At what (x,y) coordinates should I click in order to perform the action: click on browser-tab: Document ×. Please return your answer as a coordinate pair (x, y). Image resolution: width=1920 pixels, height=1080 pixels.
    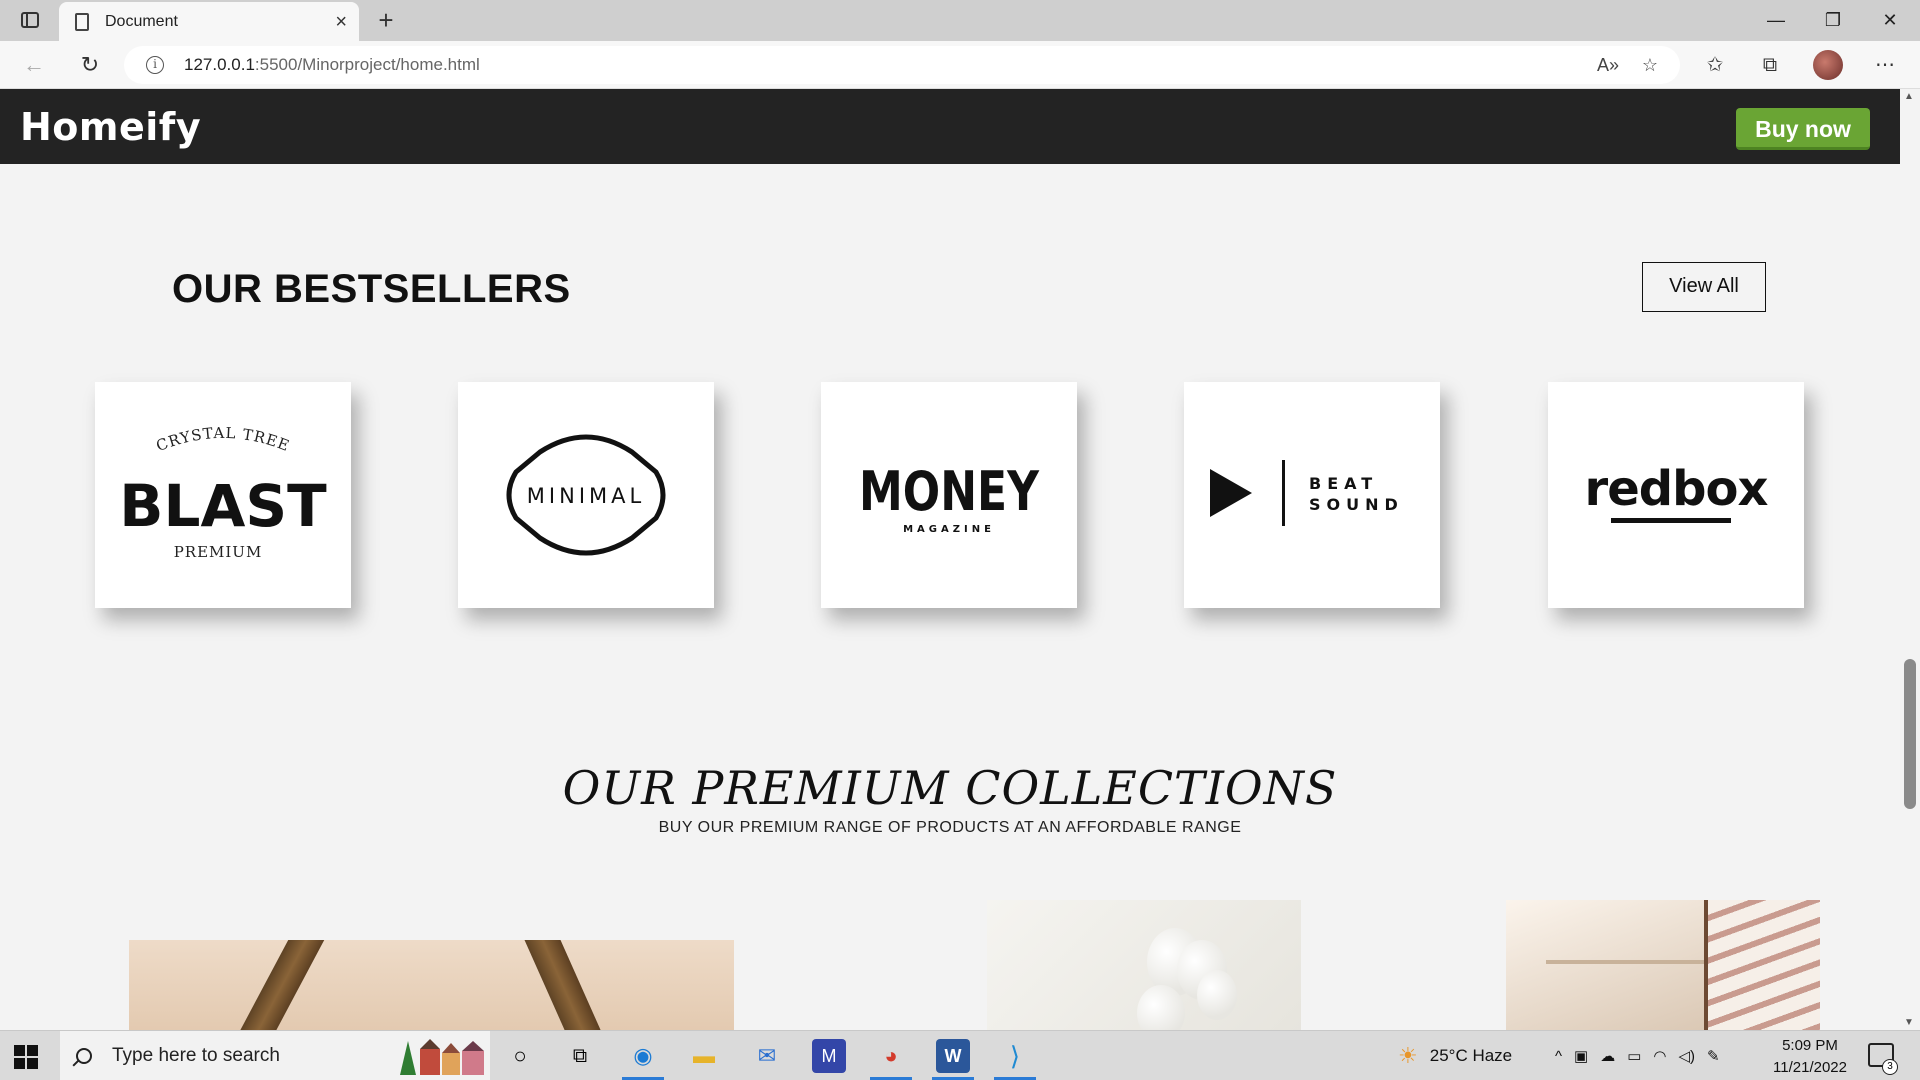
    Looking at the image, I should click on (209, 21).